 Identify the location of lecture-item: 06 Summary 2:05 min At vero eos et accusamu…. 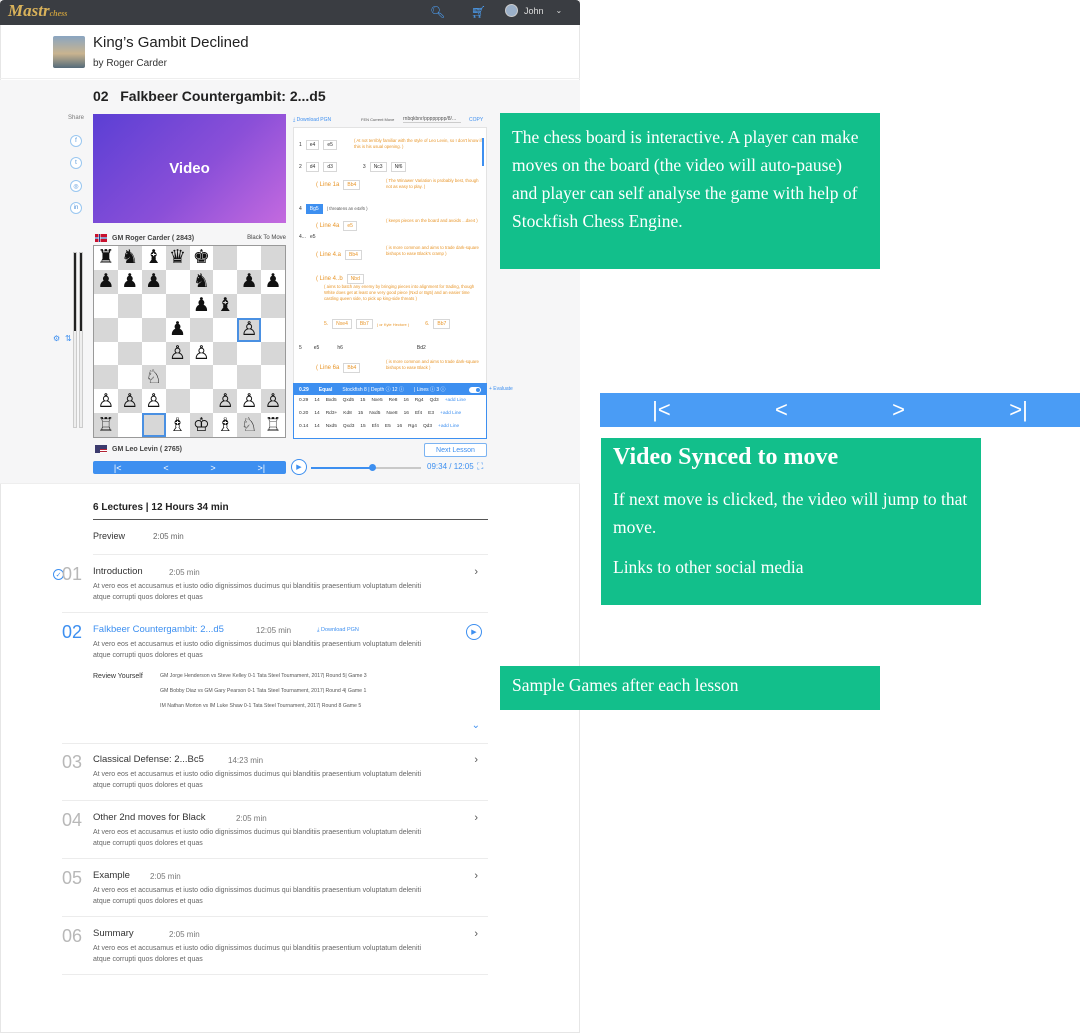
(275, 950).